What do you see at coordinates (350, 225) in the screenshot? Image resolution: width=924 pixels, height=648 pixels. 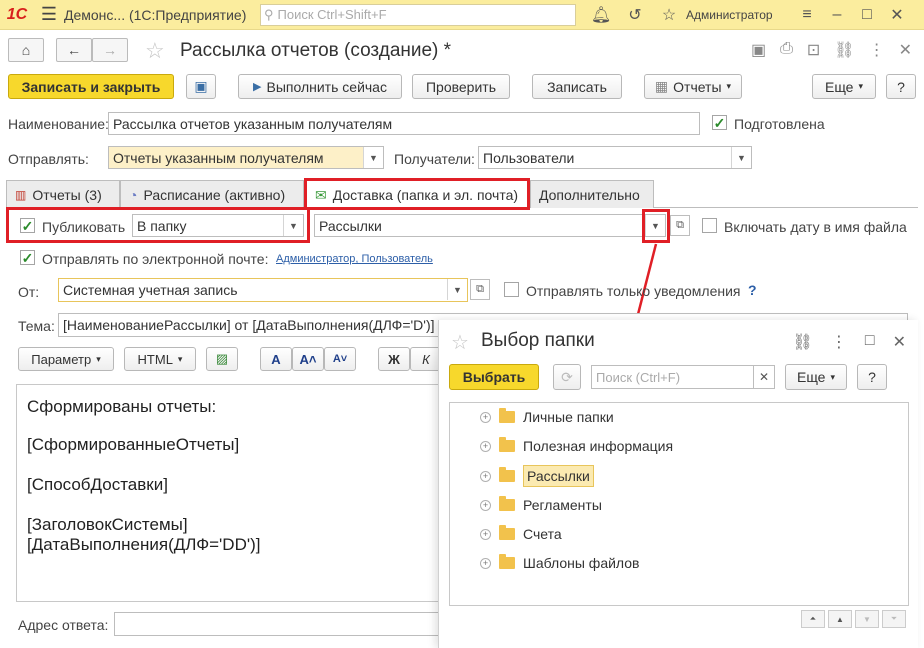 I see `folder-value: Рассылки` at bounding box center [350, 225].